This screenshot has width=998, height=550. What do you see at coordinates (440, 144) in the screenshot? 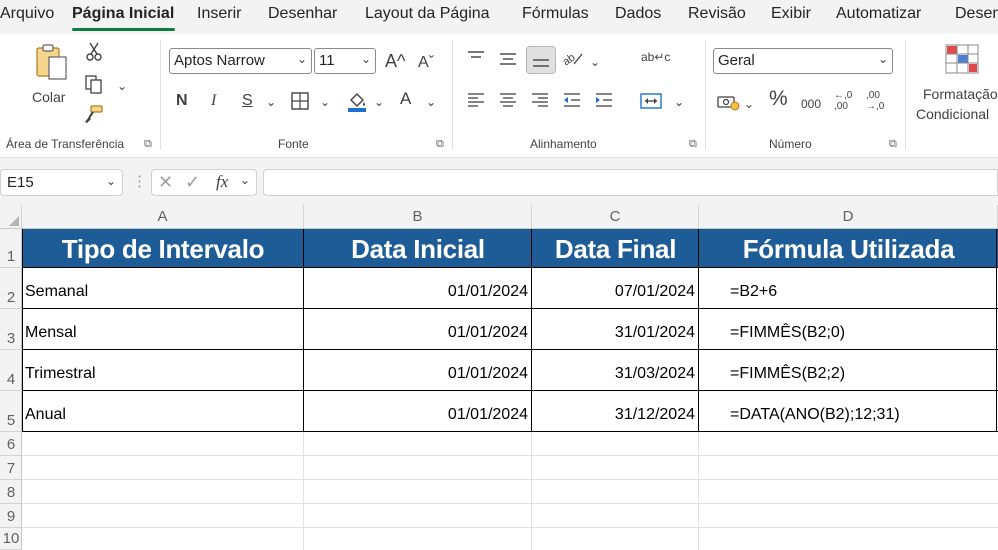
I see `font-launcher-icon: ⧉` at bounding box center [440, 144].